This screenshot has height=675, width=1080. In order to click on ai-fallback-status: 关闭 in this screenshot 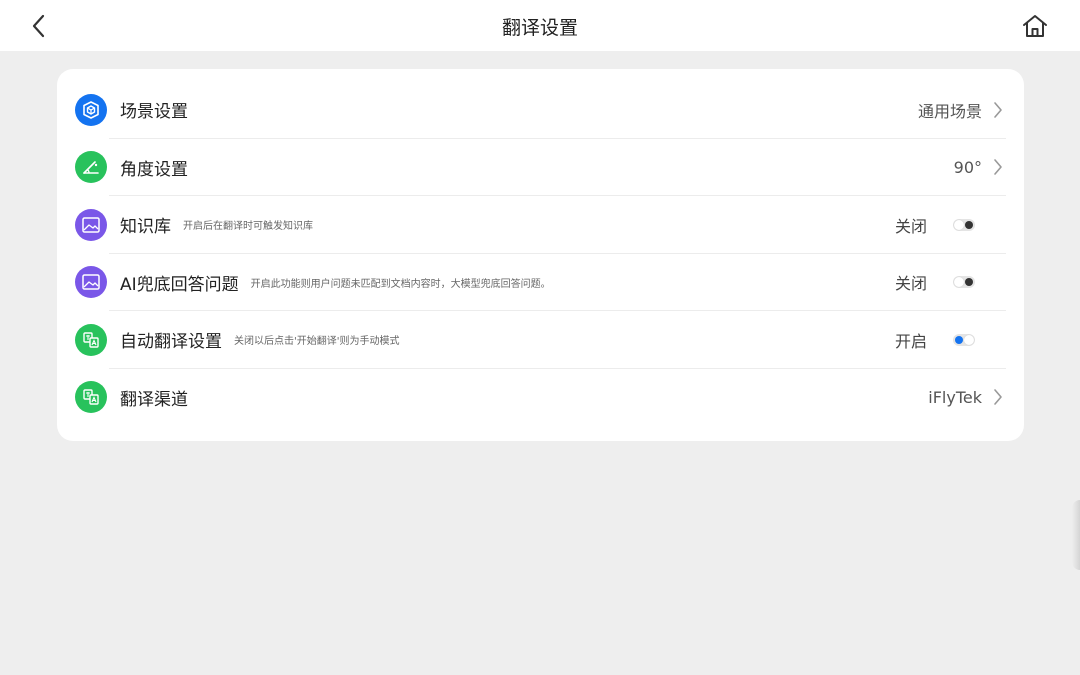, I will do `click(910, 284)`.